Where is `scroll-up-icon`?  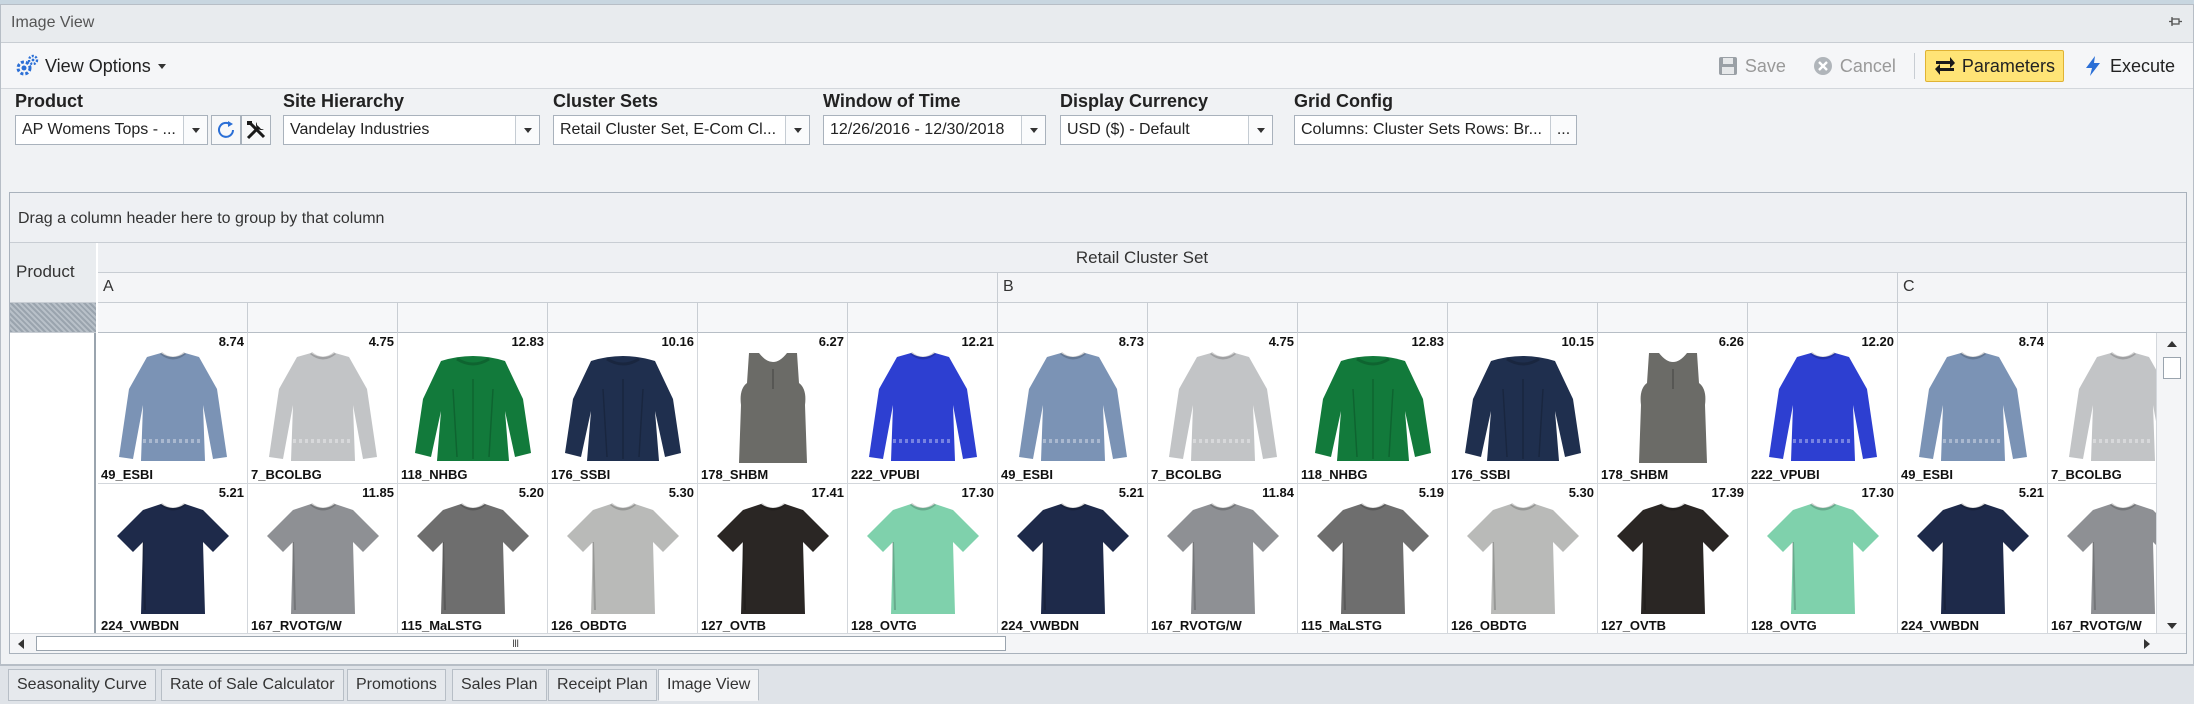
scroll-up-icon is located at coordinates (2172, 344).